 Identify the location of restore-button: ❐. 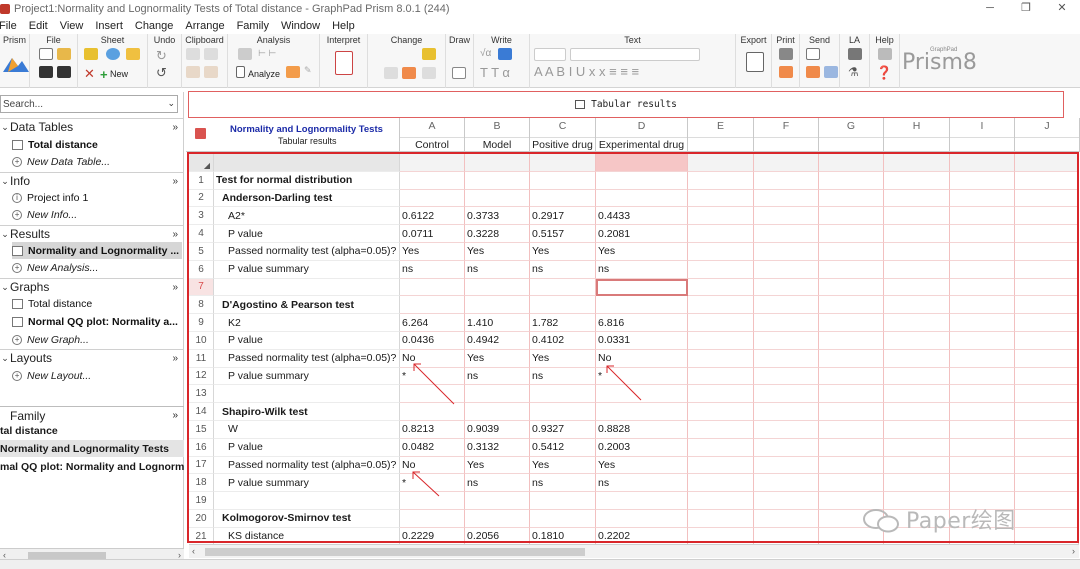
(1026, 9).